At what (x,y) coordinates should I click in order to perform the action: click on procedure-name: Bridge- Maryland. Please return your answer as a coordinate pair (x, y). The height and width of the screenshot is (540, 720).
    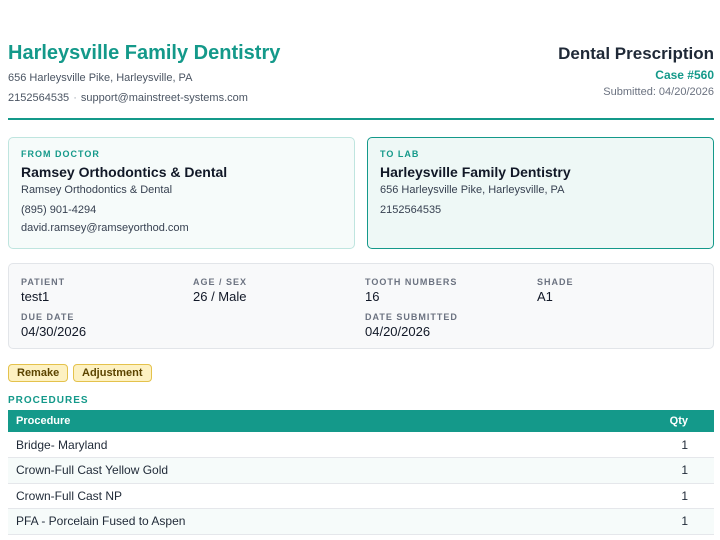
    Looking at the image, I should click on (283, 445).